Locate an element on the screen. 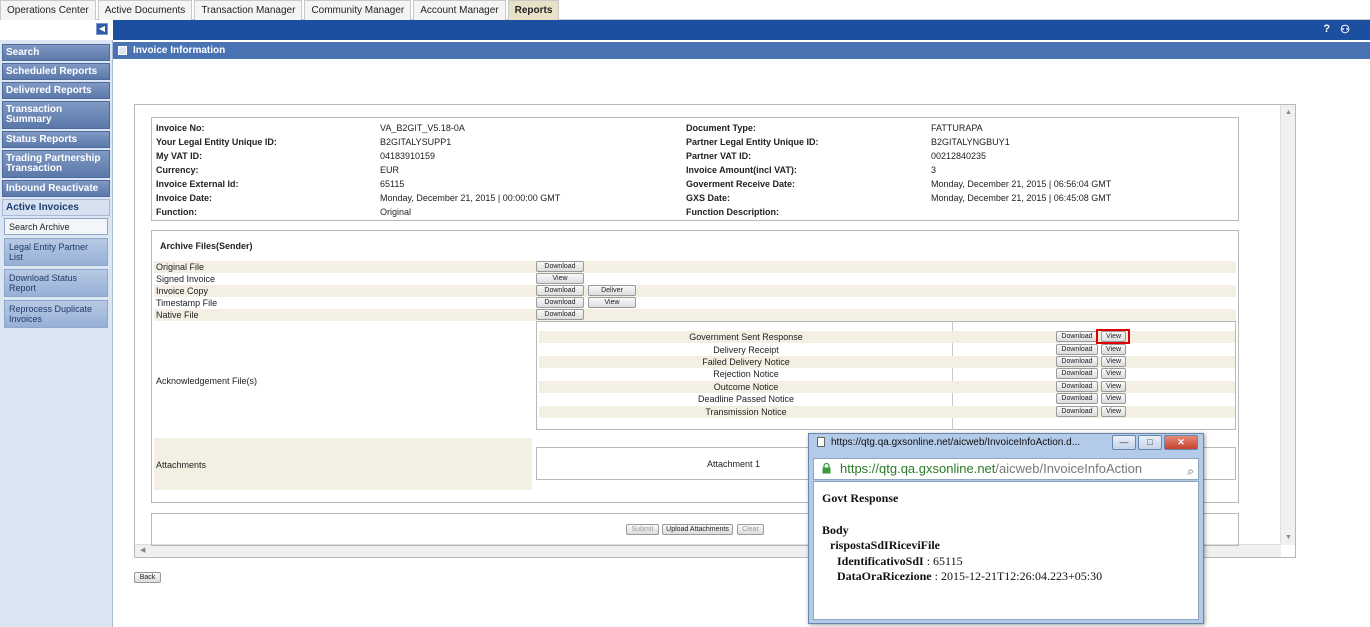 This screenshot has width=1370, height=627. ack-label: Acknowledgement File(s) is located at coordinates (207, 381).